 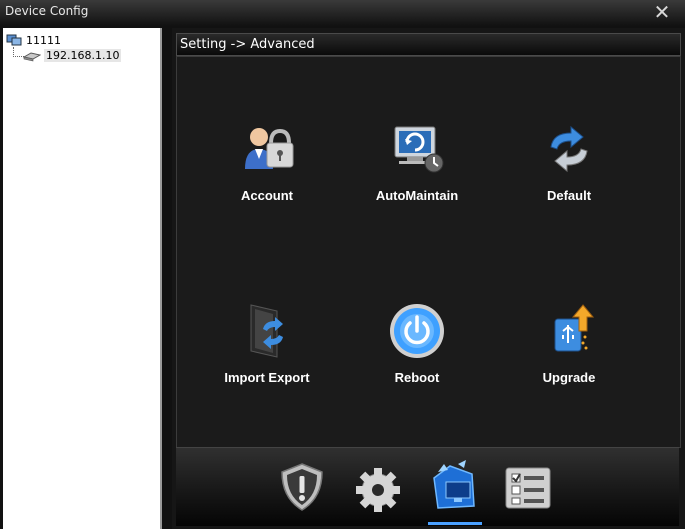 I want to click on title-bar: Device Config ✕, so click(x=342, y=13).